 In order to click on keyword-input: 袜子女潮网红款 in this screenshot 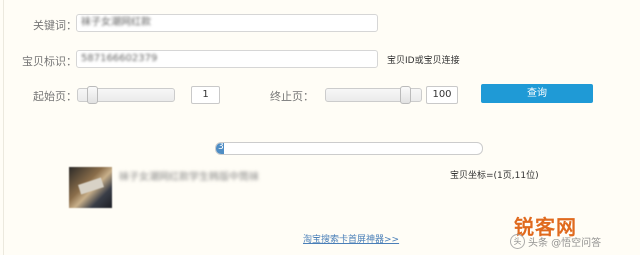, I will do `click(227, 23)`.